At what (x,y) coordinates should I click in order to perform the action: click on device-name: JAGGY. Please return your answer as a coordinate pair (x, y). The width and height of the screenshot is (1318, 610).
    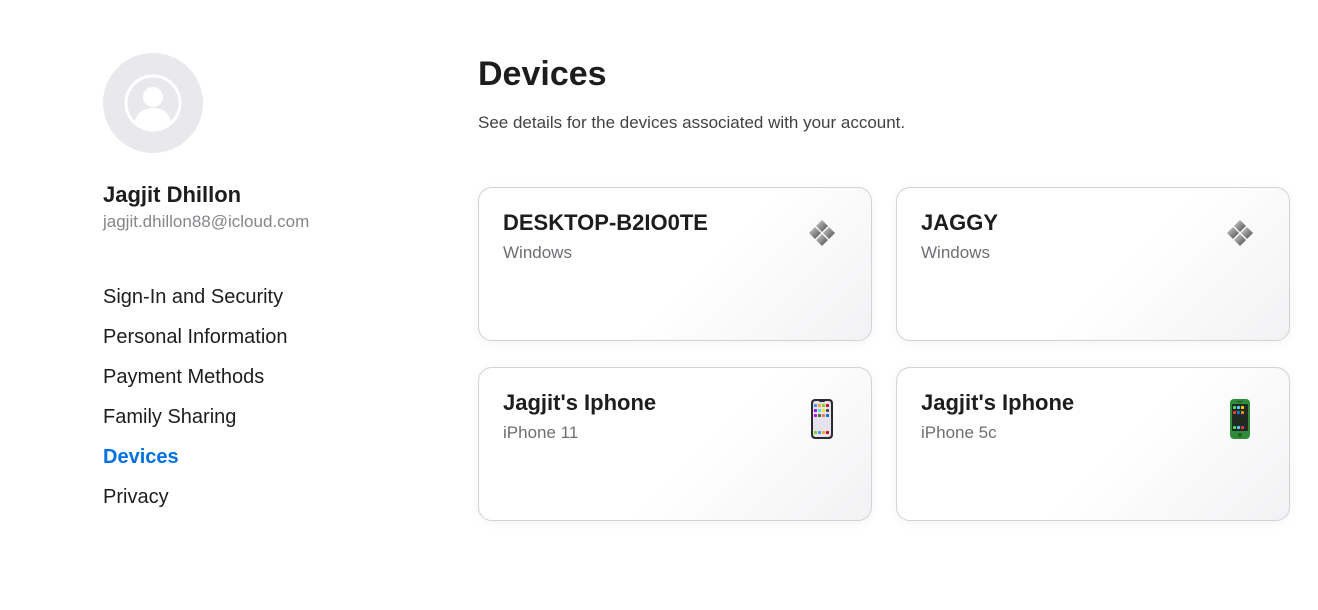
    Looking at the image, I should click on (960, 222).